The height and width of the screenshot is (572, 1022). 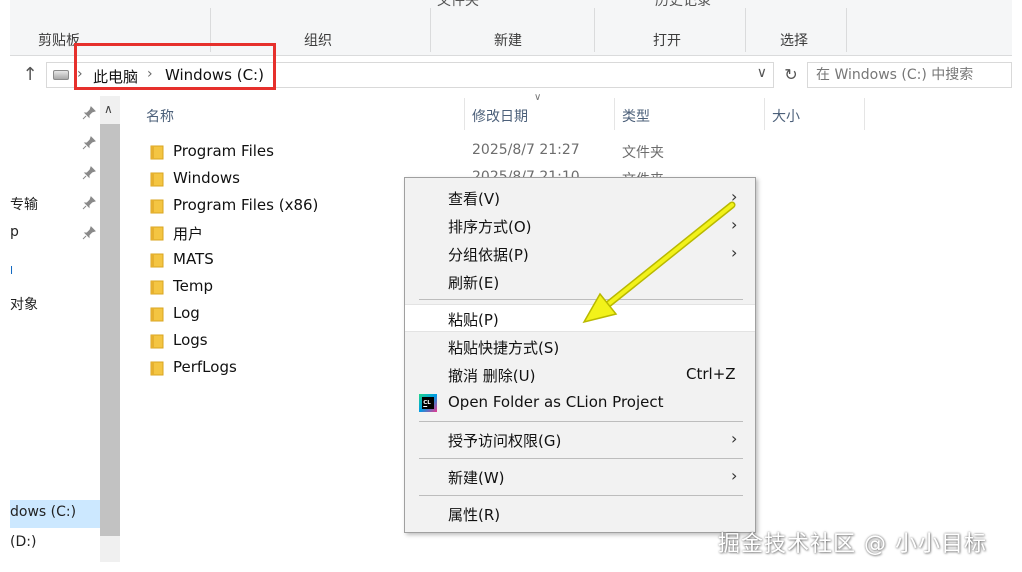 What do you see at coordinates (246, 205) in the screenshot?
I see `file-name: Program Files (x86)` at bounding box center [246, 205].